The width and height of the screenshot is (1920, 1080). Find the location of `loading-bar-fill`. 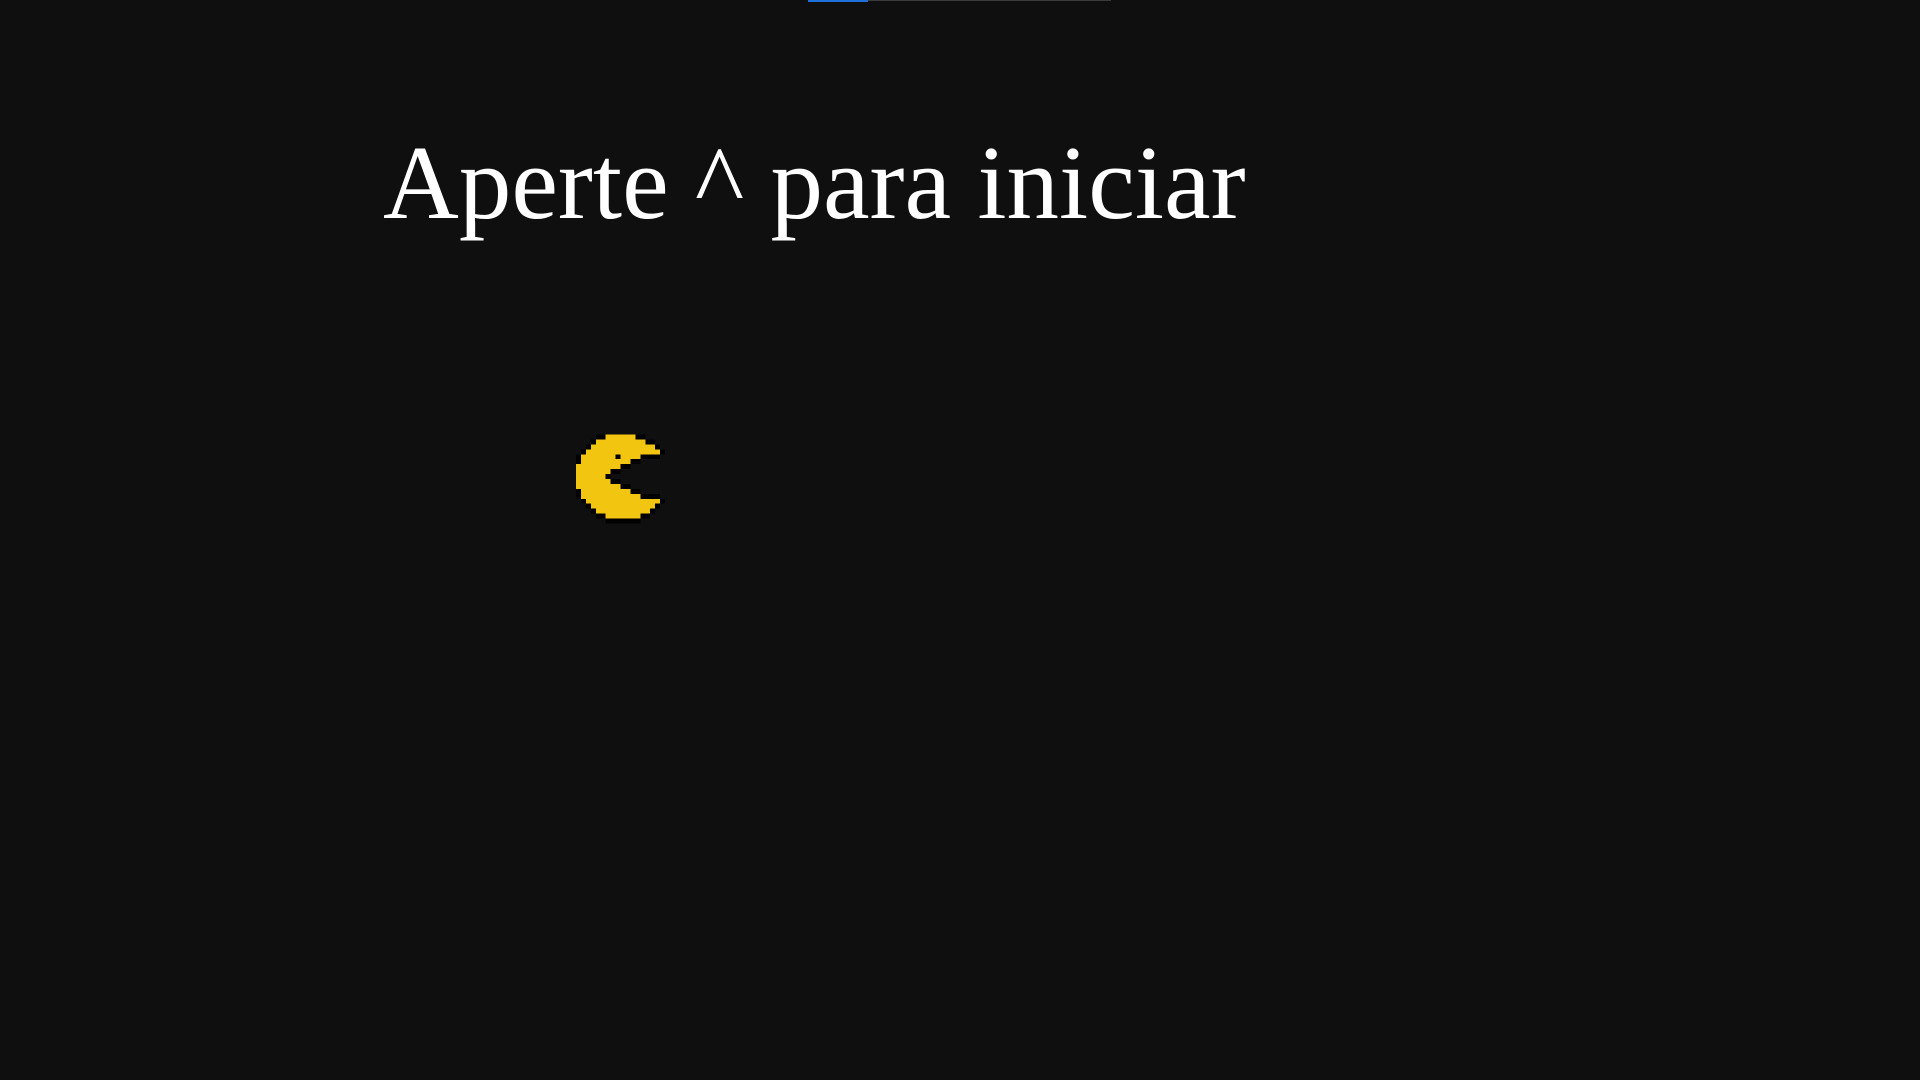

loading-bar-fill is located at coordinates (838, 1).